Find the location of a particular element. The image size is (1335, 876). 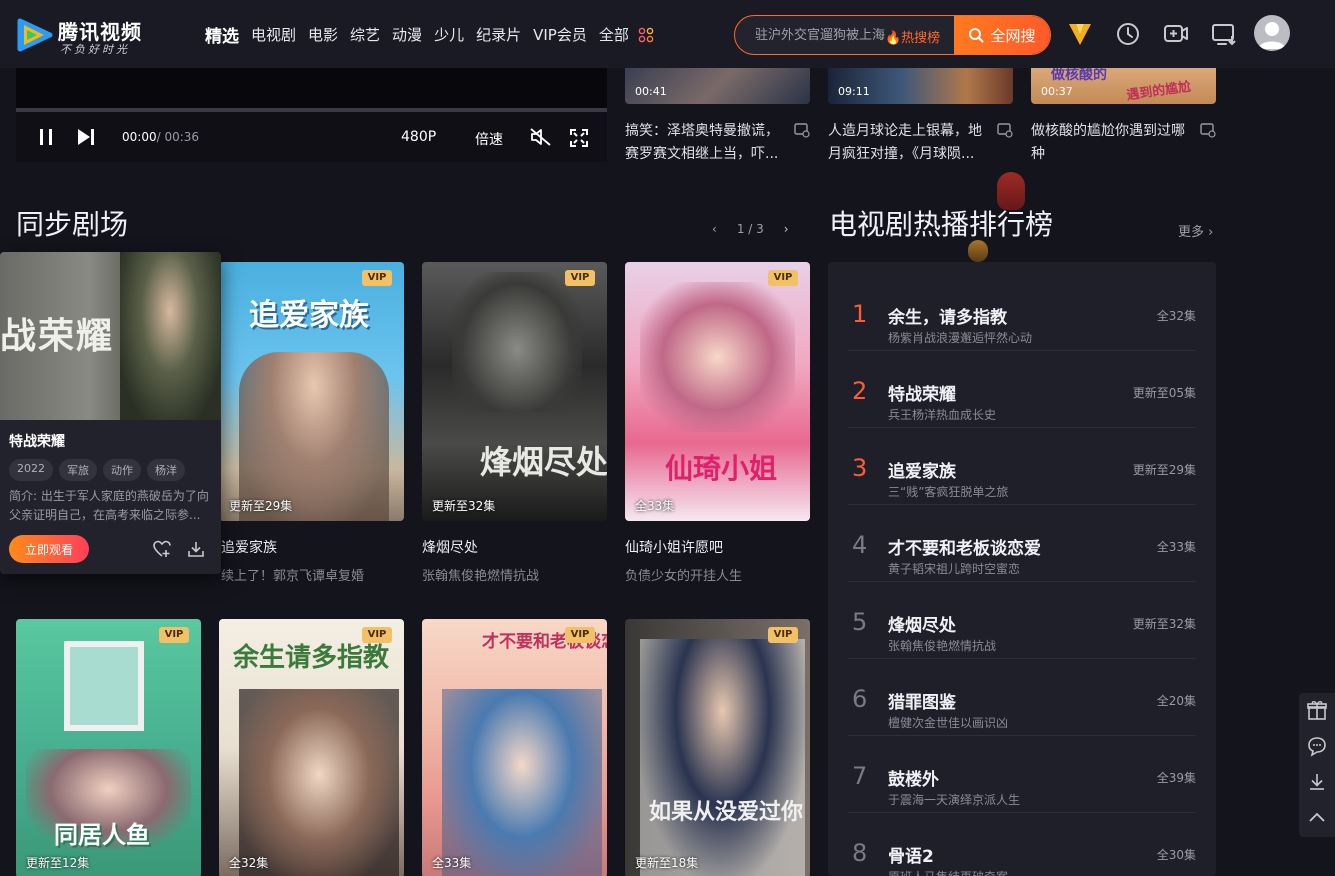

nav-item-variety: 综艺 is located at coordinates (365, 35).